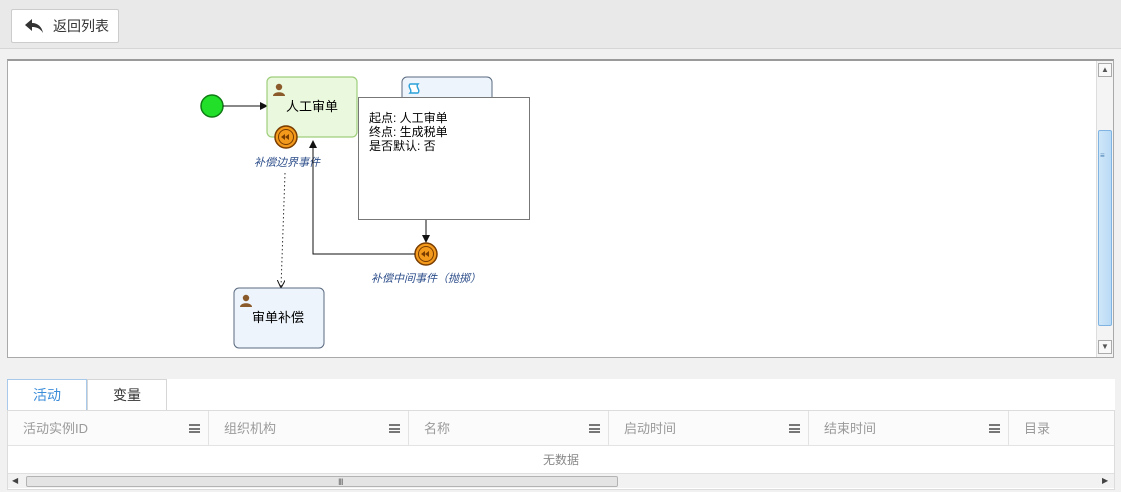 Image resolution: width=1121 pixels, height=492 pixels. I want to click on popup-source: 起点: 人工审单, so click(408, 118).